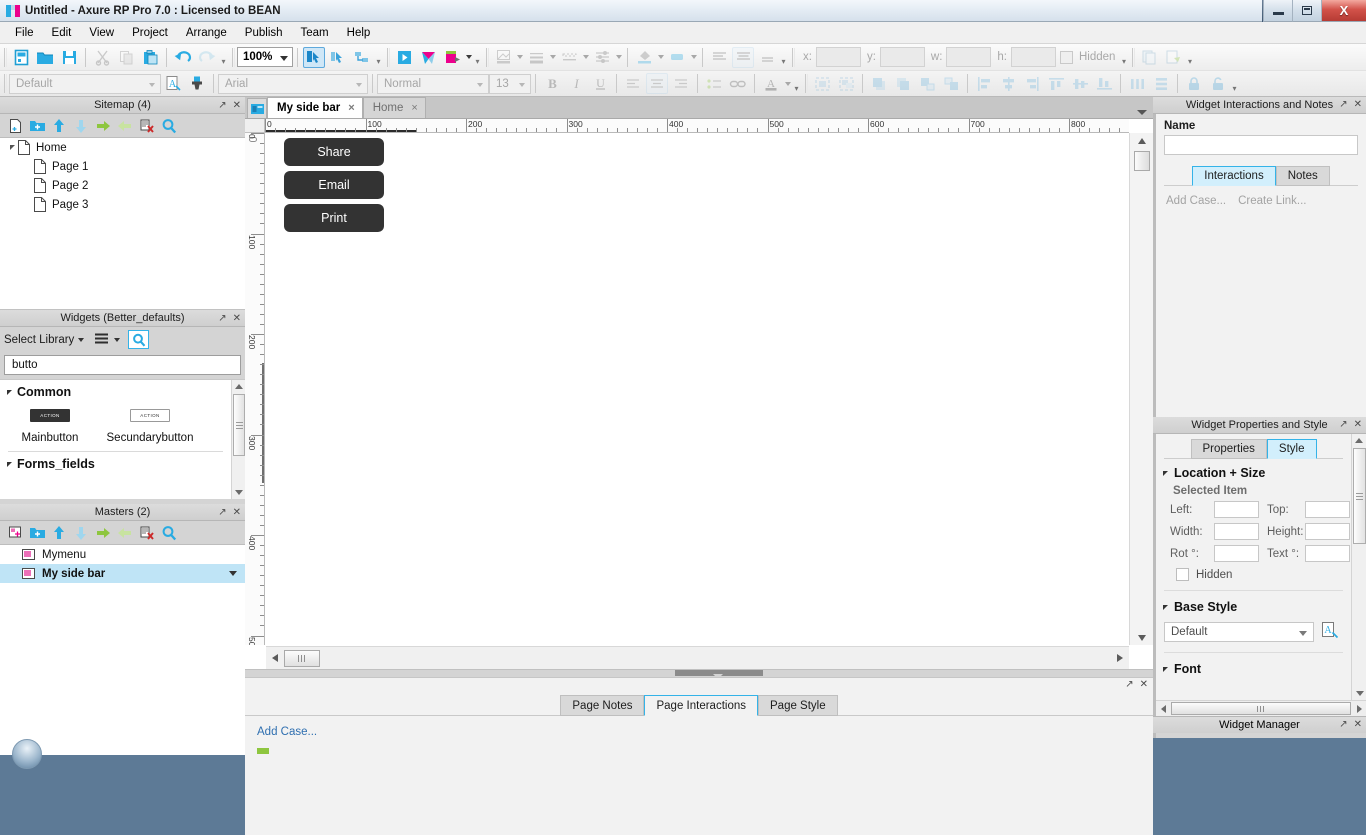 The width and height of the screenshot is (1366, 835). What do you see at coordinates (103, 126) in the screenshot?
I see `indent-icon` at bounding box center [103, 126].